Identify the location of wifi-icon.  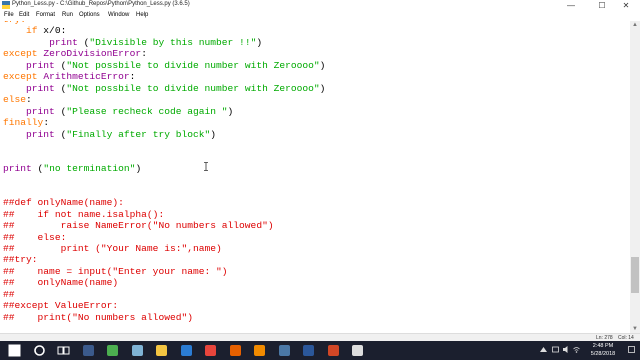
(576, 349).